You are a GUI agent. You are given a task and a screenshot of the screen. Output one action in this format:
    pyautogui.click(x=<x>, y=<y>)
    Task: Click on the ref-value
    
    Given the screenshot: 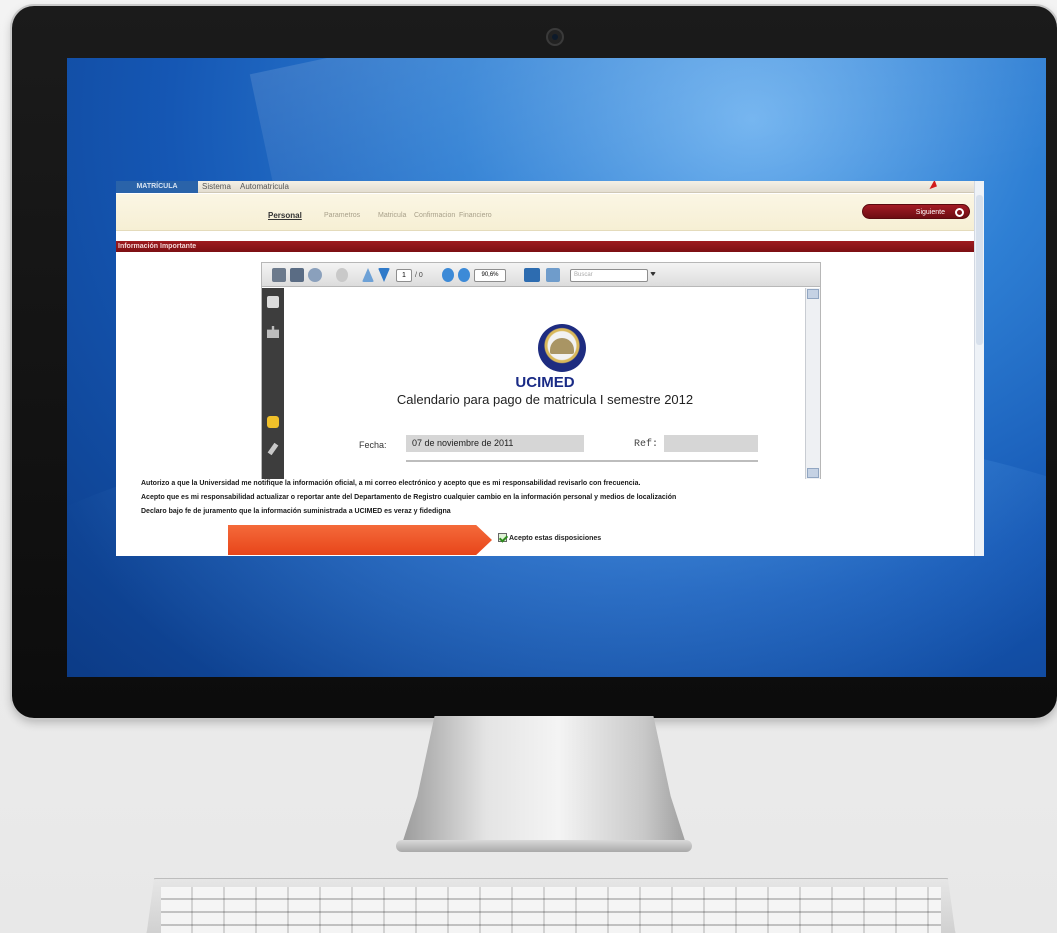 What is the action you would take?
    pyautogui.click(x=711, y=443)
    